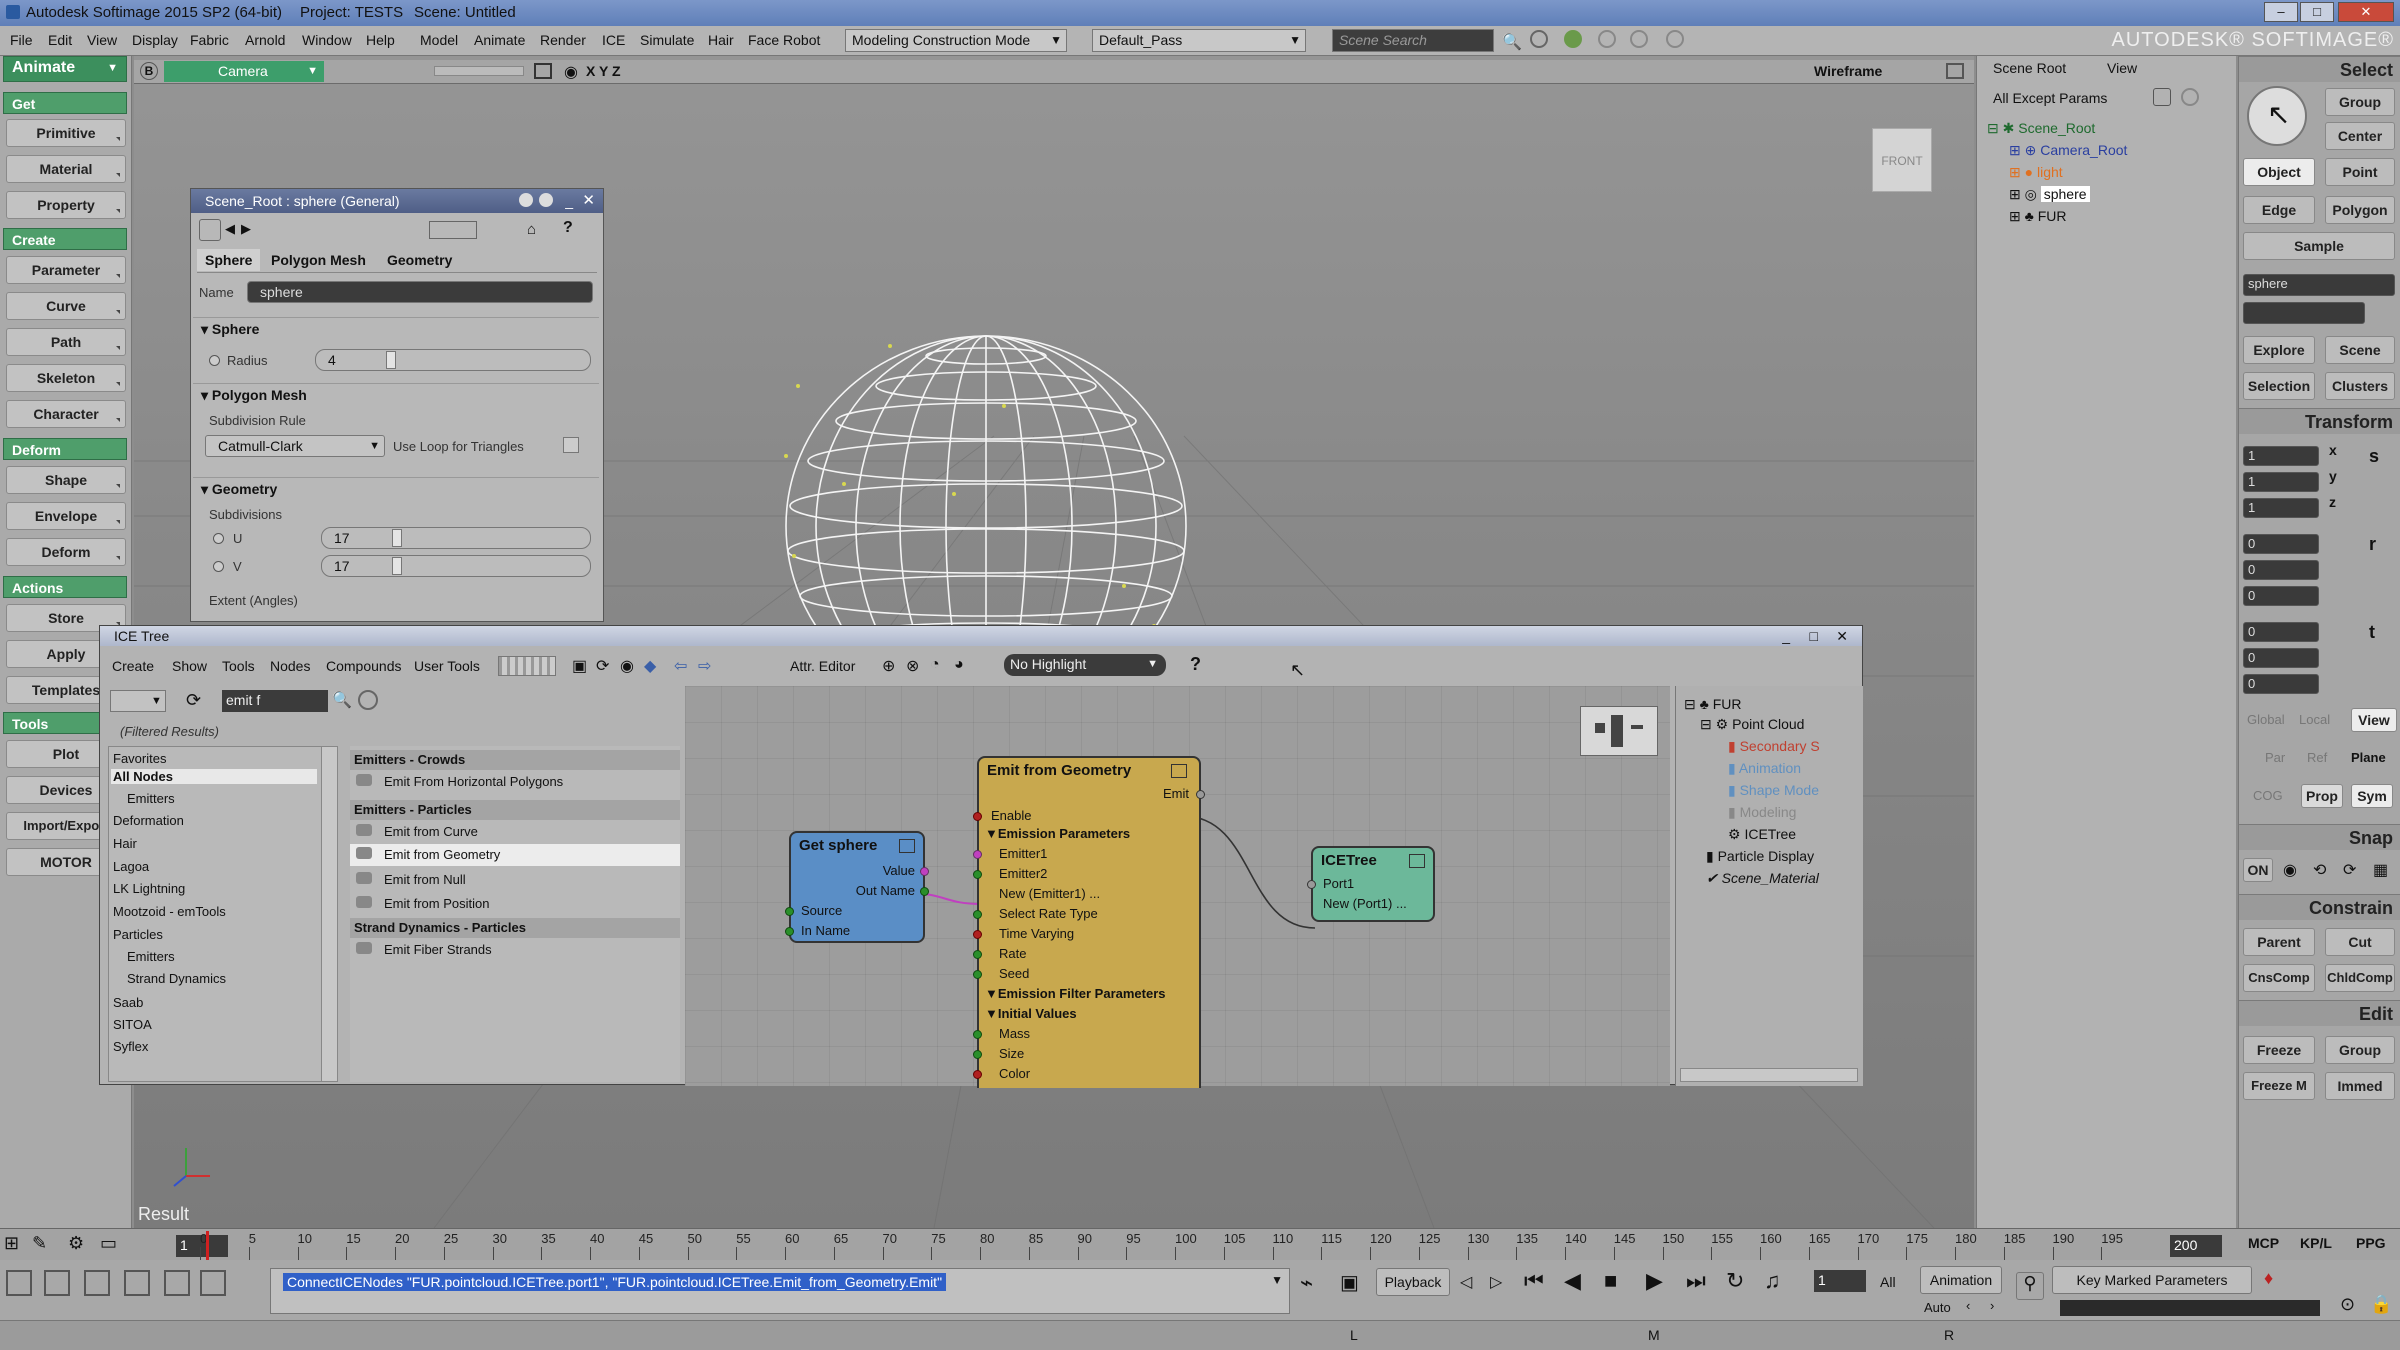 The height and width of the screenshot is (1350, 2400). What do you see at coordinates (391, 360) in the screenshot?
I see `radius-slider-thumb` at bounding box center [391, 360].